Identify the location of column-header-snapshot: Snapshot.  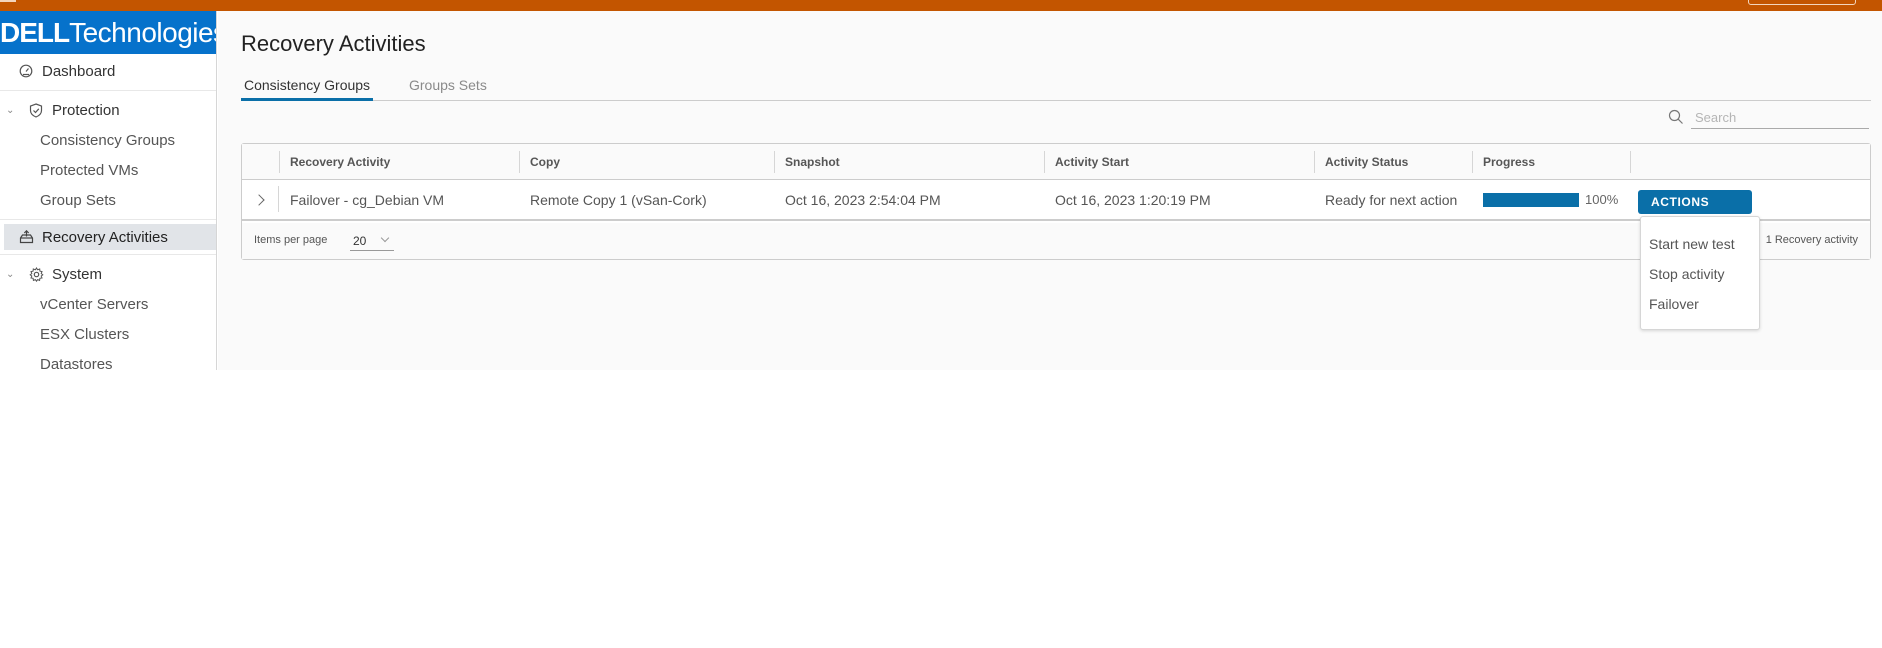
(909, 162).